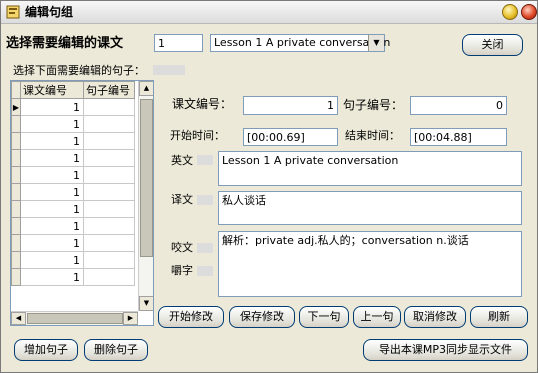 The height and width of the screenshot is (373, 538). What do you see at coordinates (197, 135) in the screenshot?
I see `start-time-label: 开始时间：` at bounding box center [197, 135].